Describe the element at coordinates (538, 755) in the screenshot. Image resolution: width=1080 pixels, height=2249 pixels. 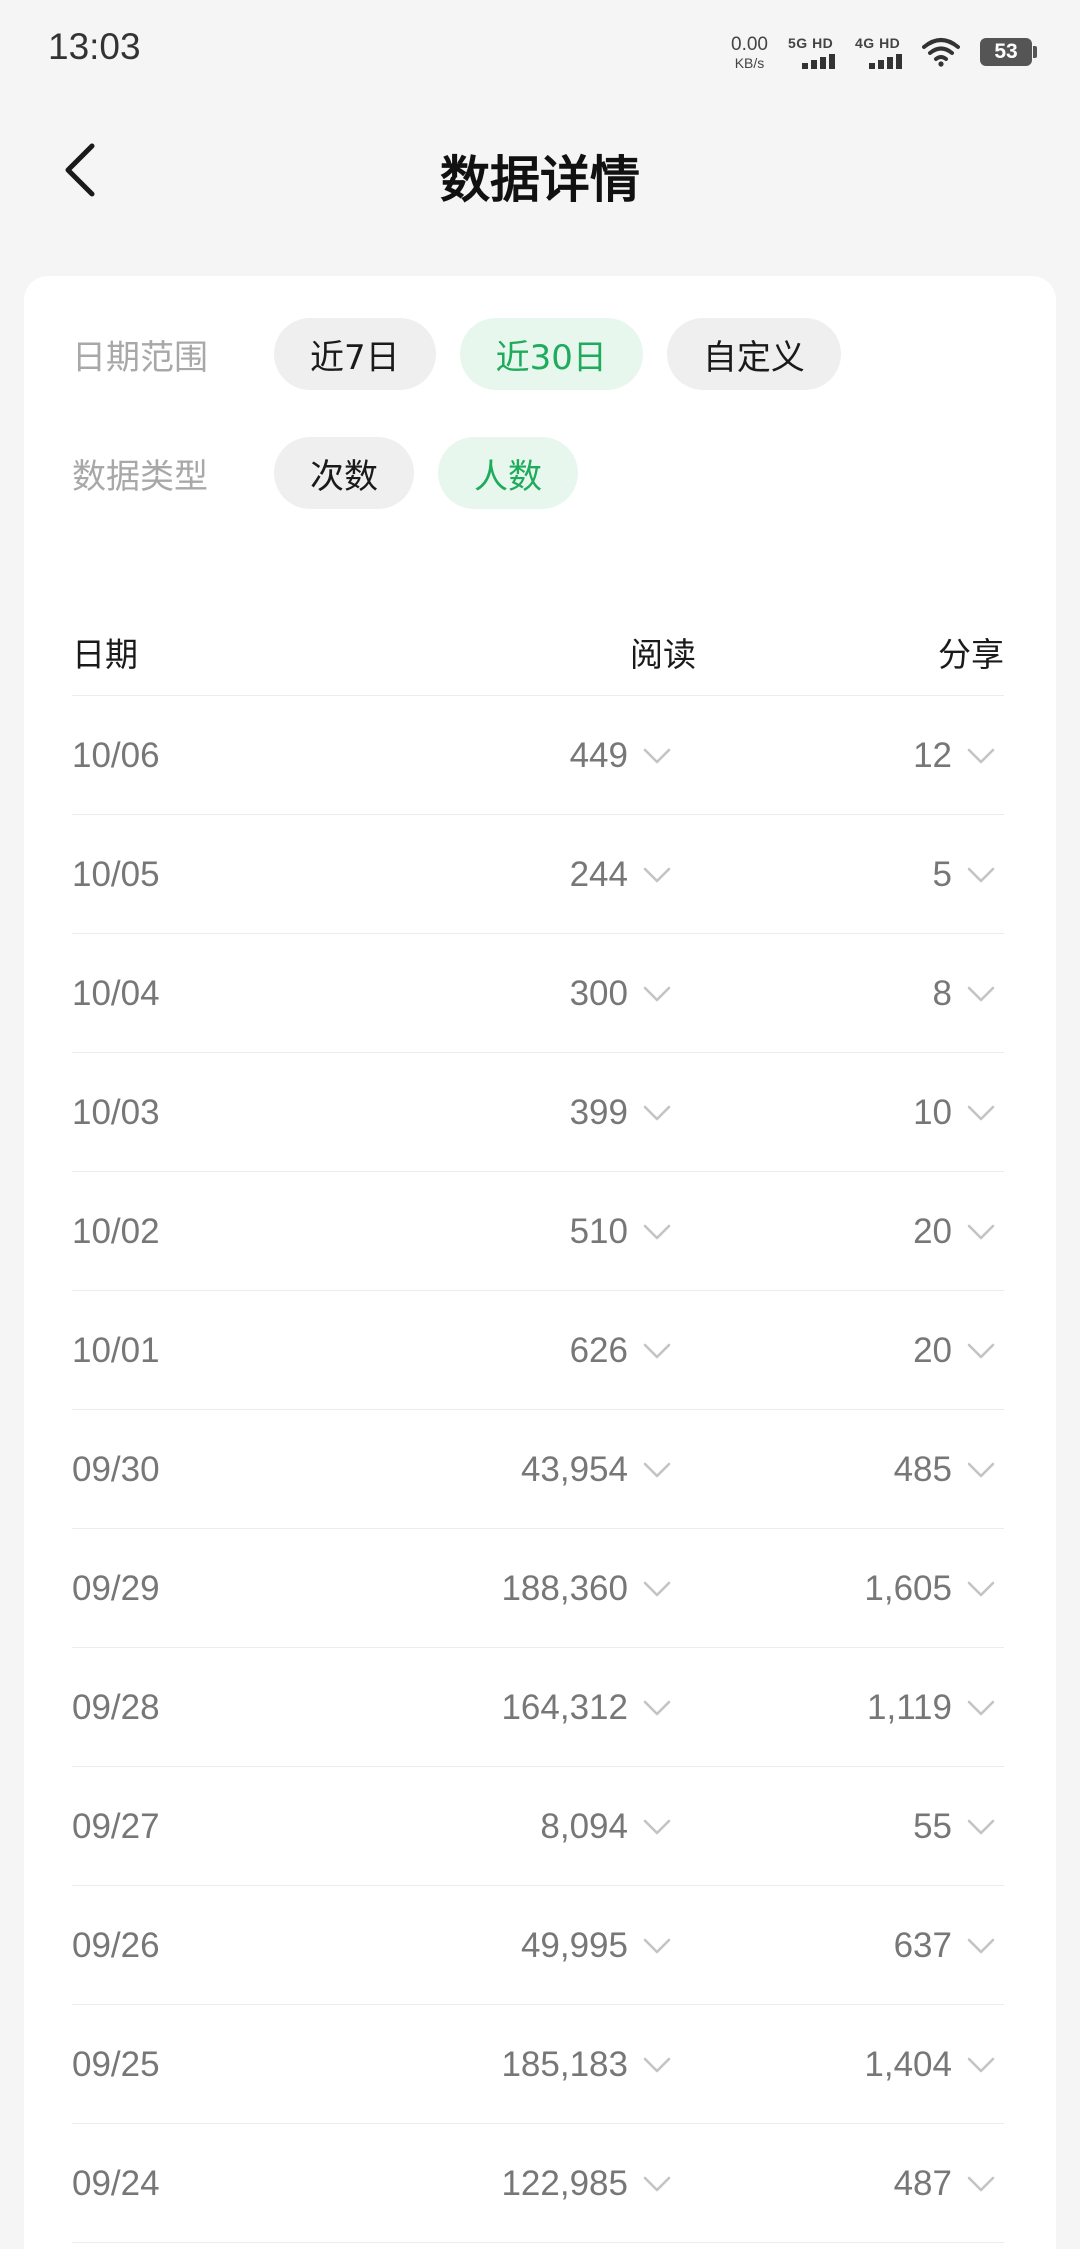
I see `table-row: 10/06 449 12` at that location.